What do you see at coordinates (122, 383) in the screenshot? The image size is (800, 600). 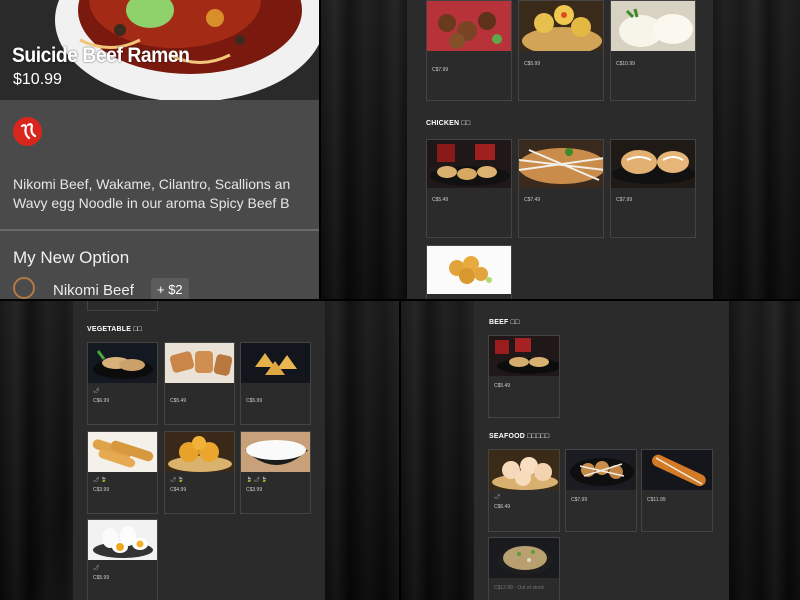 I see `menu-item-card: 🌶 C$6.99` at bounding box center [122, 383].